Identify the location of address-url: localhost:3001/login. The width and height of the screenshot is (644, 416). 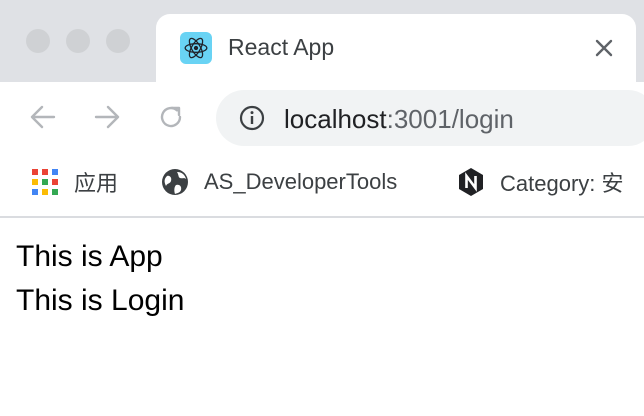
(399, 119).